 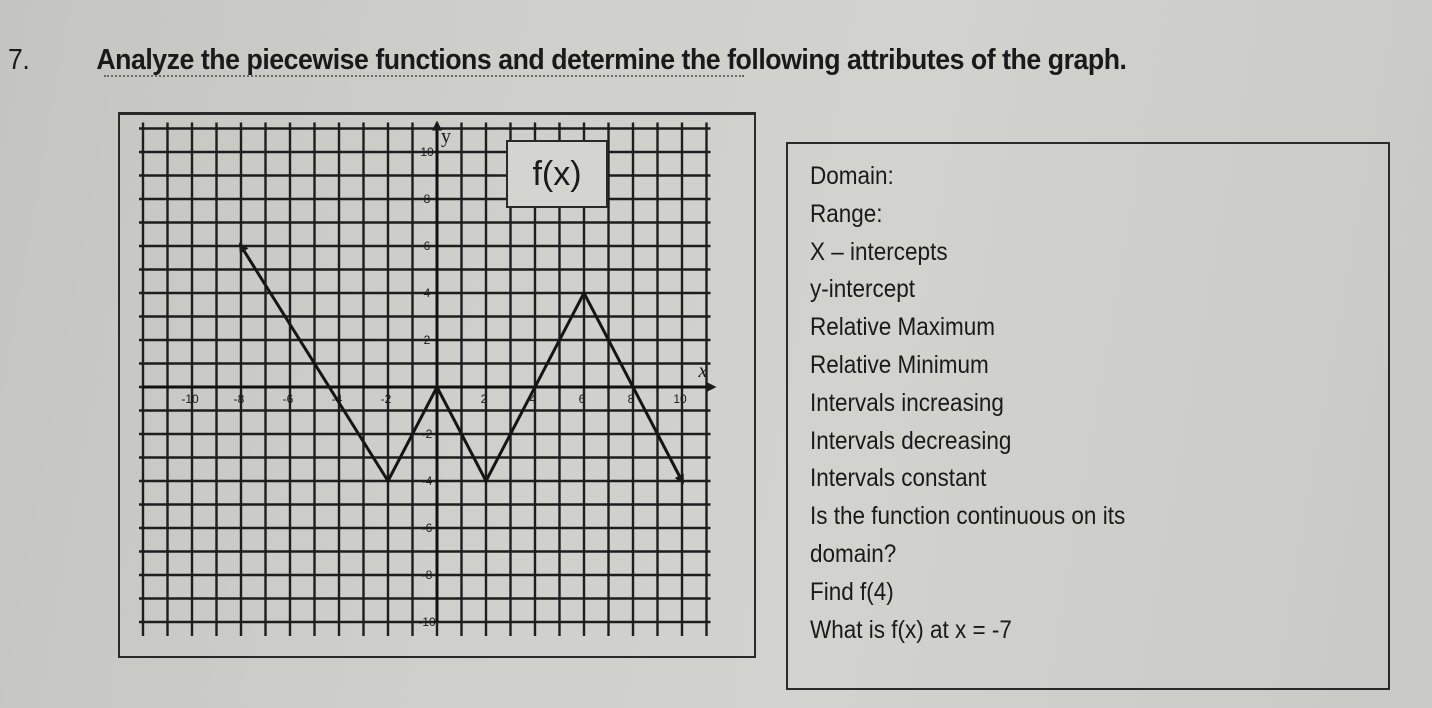 What do you see at coordinates (903, 327) in the screenshot?
I see `answer-prompt: Relative Maximum` at bounding box center [903, 327].